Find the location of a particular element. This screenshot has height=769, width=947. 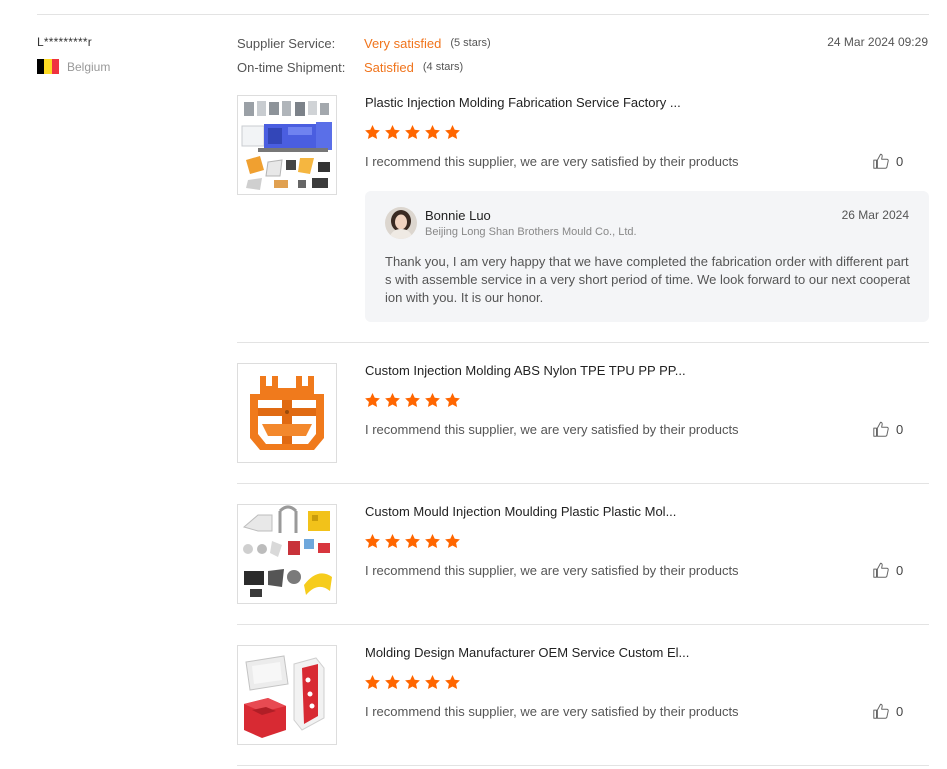

belgium-flag-icon is located at coordinates (48, 66).